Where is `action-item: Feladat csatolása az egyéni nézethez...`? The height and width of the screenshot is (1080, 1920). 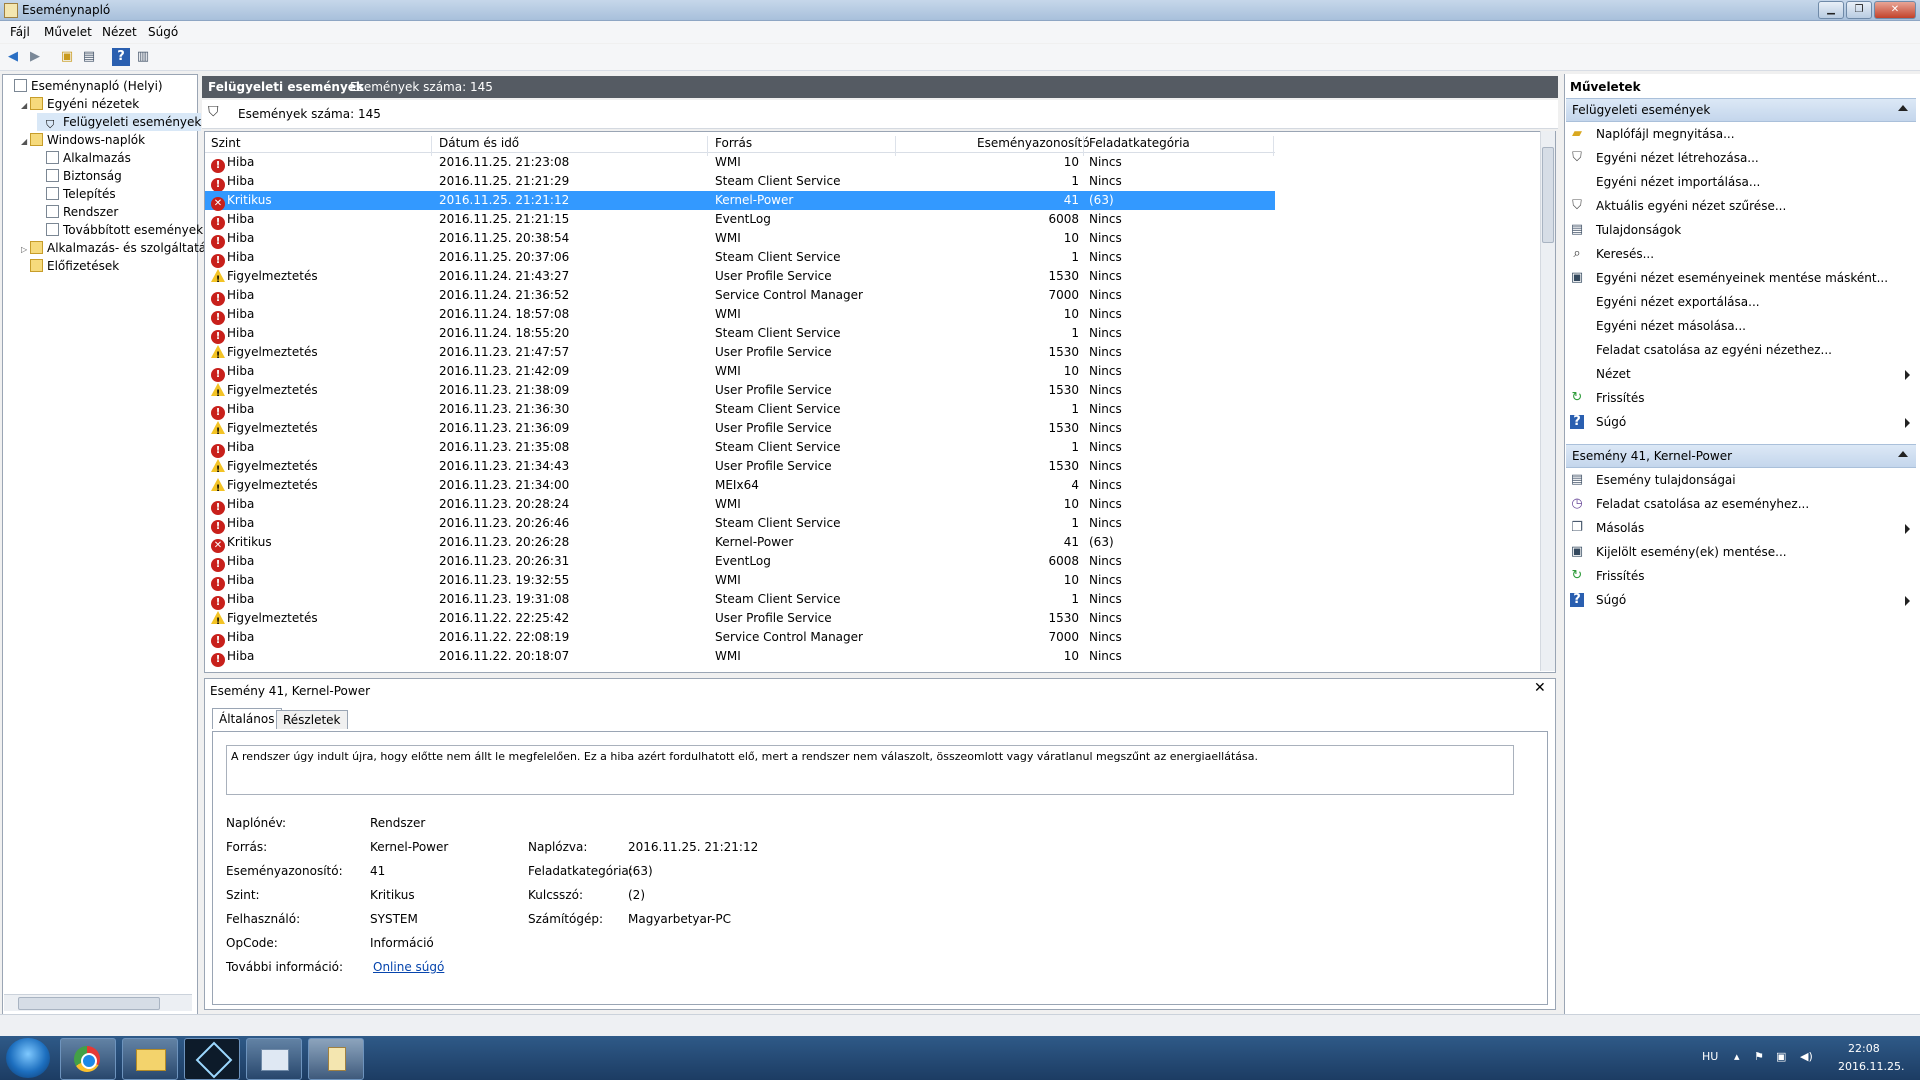 action-item: Feladat csatolása az egyéni nézethez... is located at coordinates (1740, 350).